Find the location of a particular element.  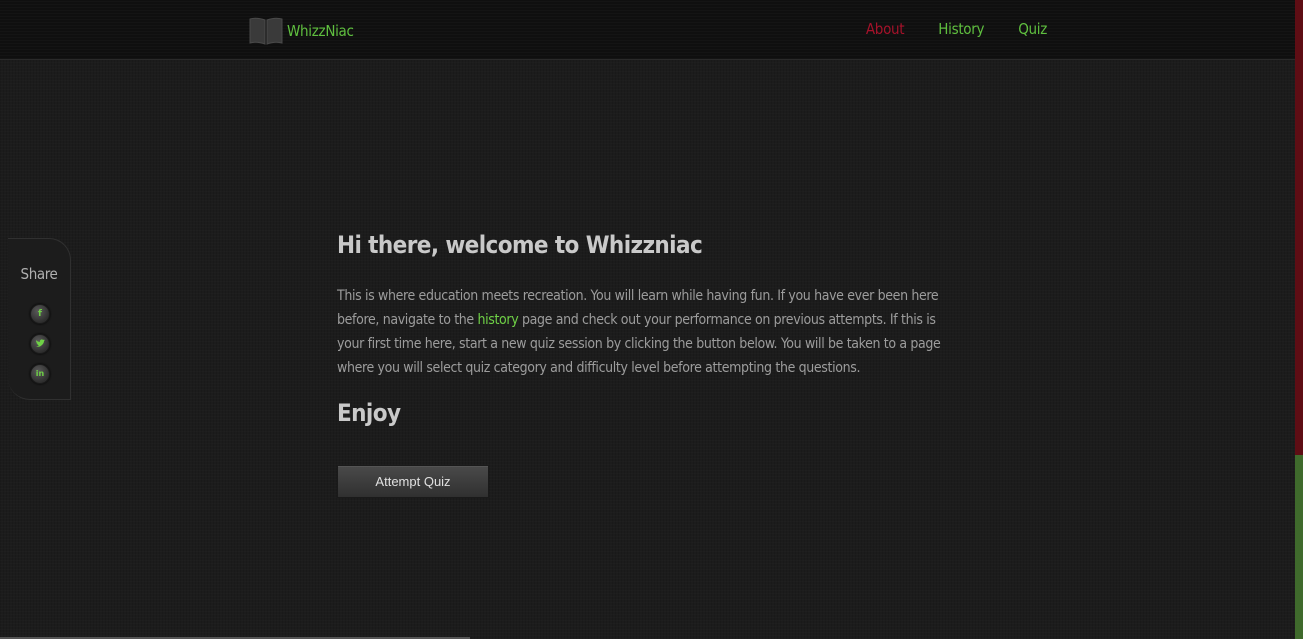

nav-links: About History Quiz is located at coordinates (939, 29).